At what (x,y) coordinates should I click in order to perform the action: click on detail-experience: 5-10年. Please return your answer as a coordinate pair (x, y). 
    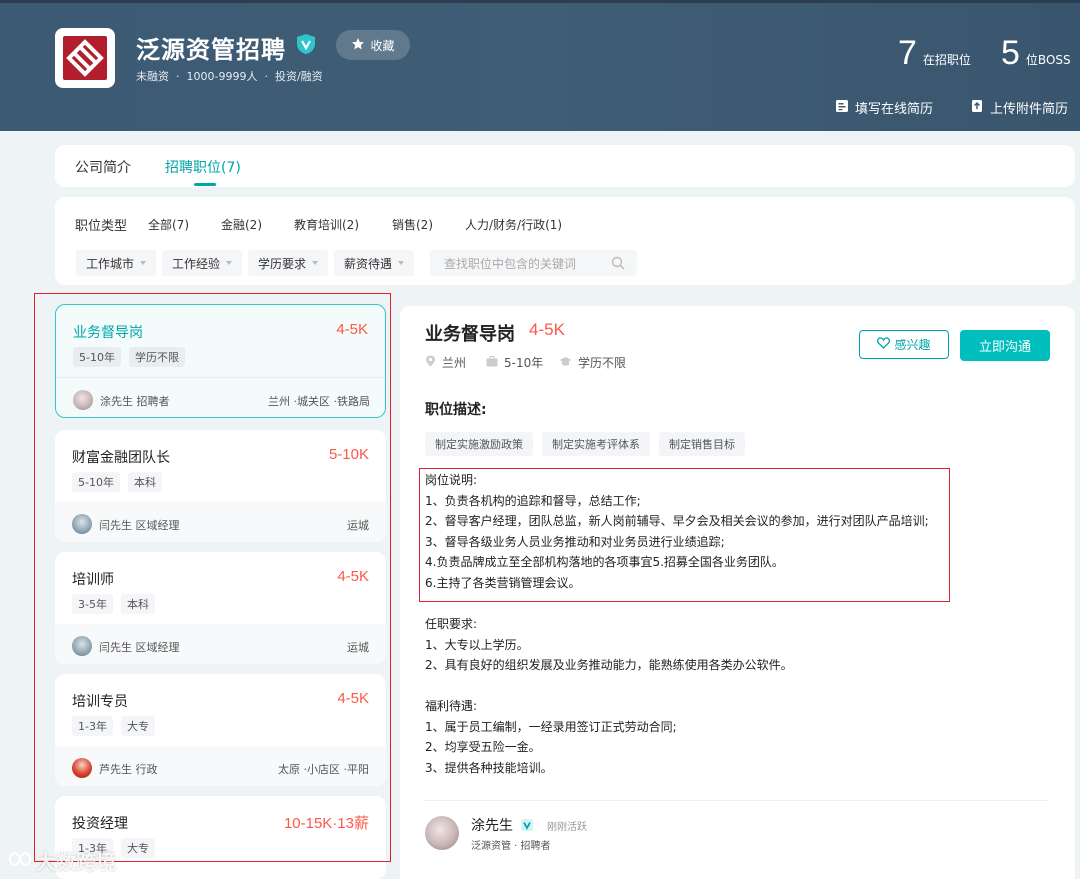
    Looking at the image, I should click on (514, 362).